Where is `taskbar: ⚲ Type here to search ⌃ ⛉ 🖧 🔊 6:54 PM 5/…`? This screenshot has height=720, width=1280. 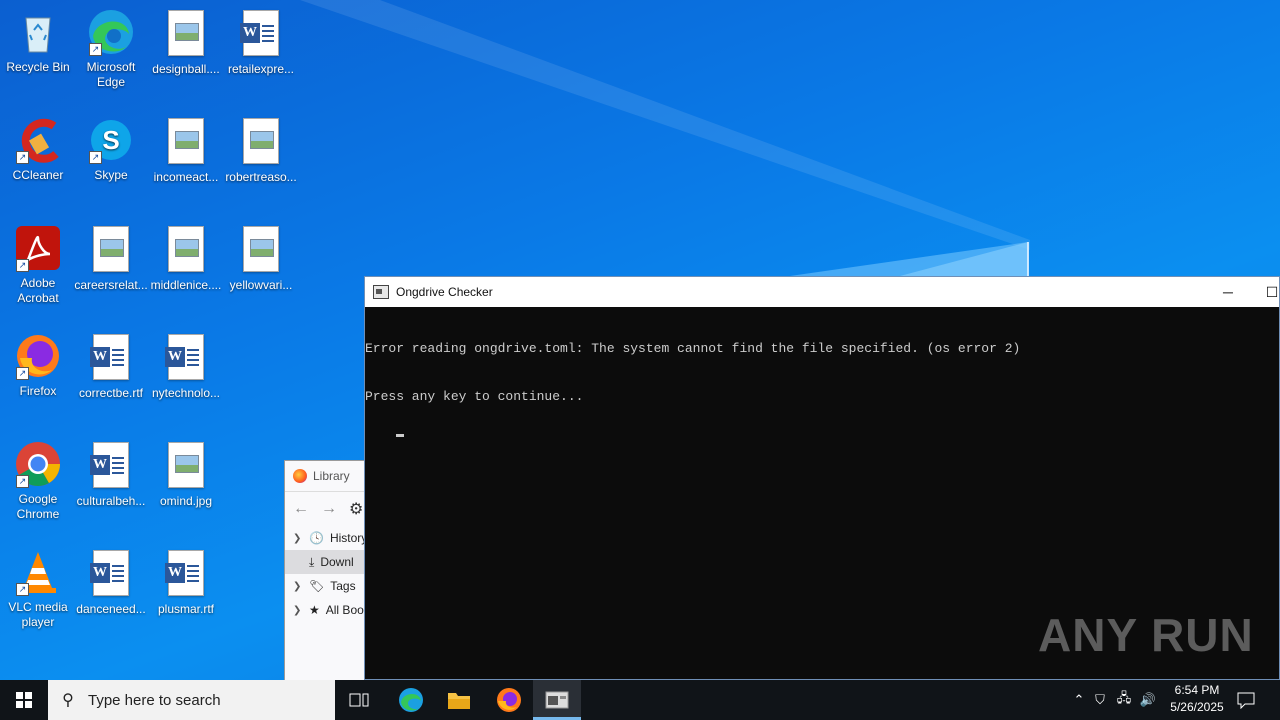
taskbar: ⚲ Type here to search ⌃ ⛉ 🖧 🔊 6:54 PM 5/… is located at coordinates (640, 700).